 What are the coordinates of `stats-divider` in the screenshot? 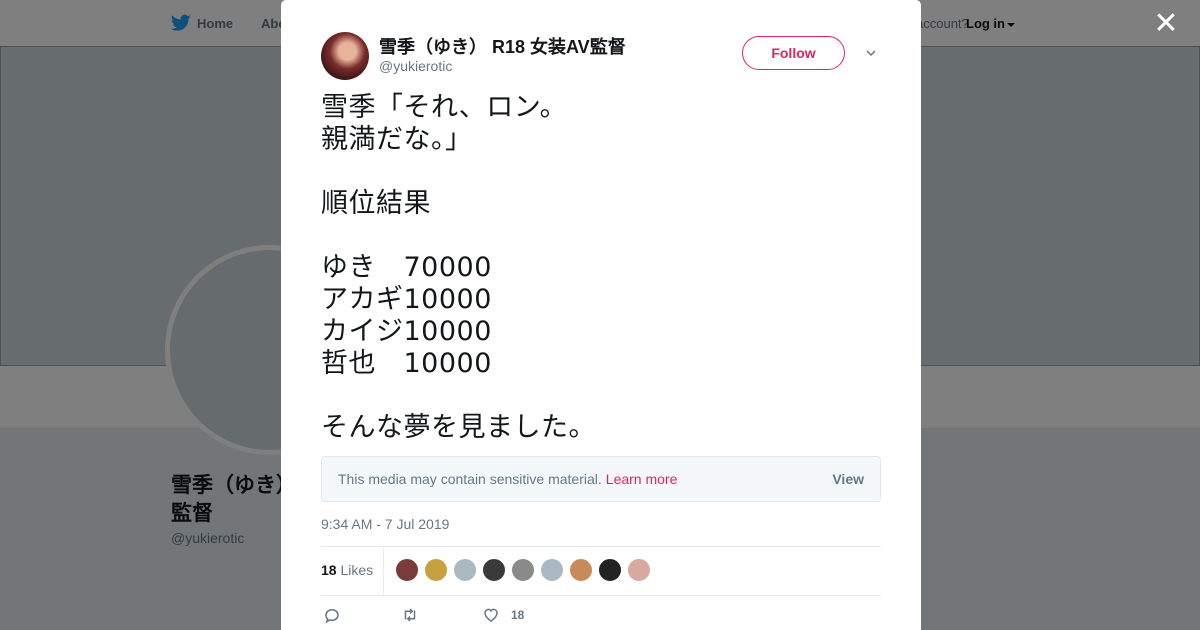 It's located at (383, 571).